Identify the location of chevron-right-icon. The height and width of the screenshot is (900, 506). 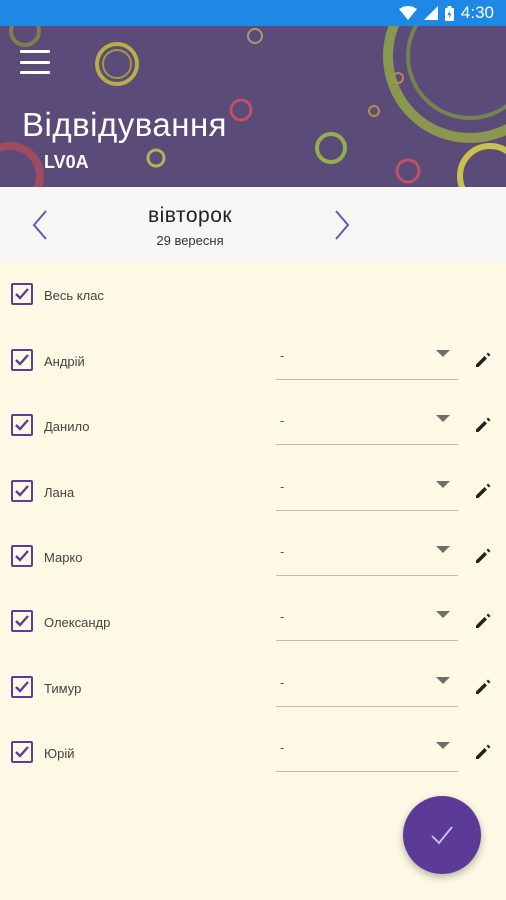
(342, 225).